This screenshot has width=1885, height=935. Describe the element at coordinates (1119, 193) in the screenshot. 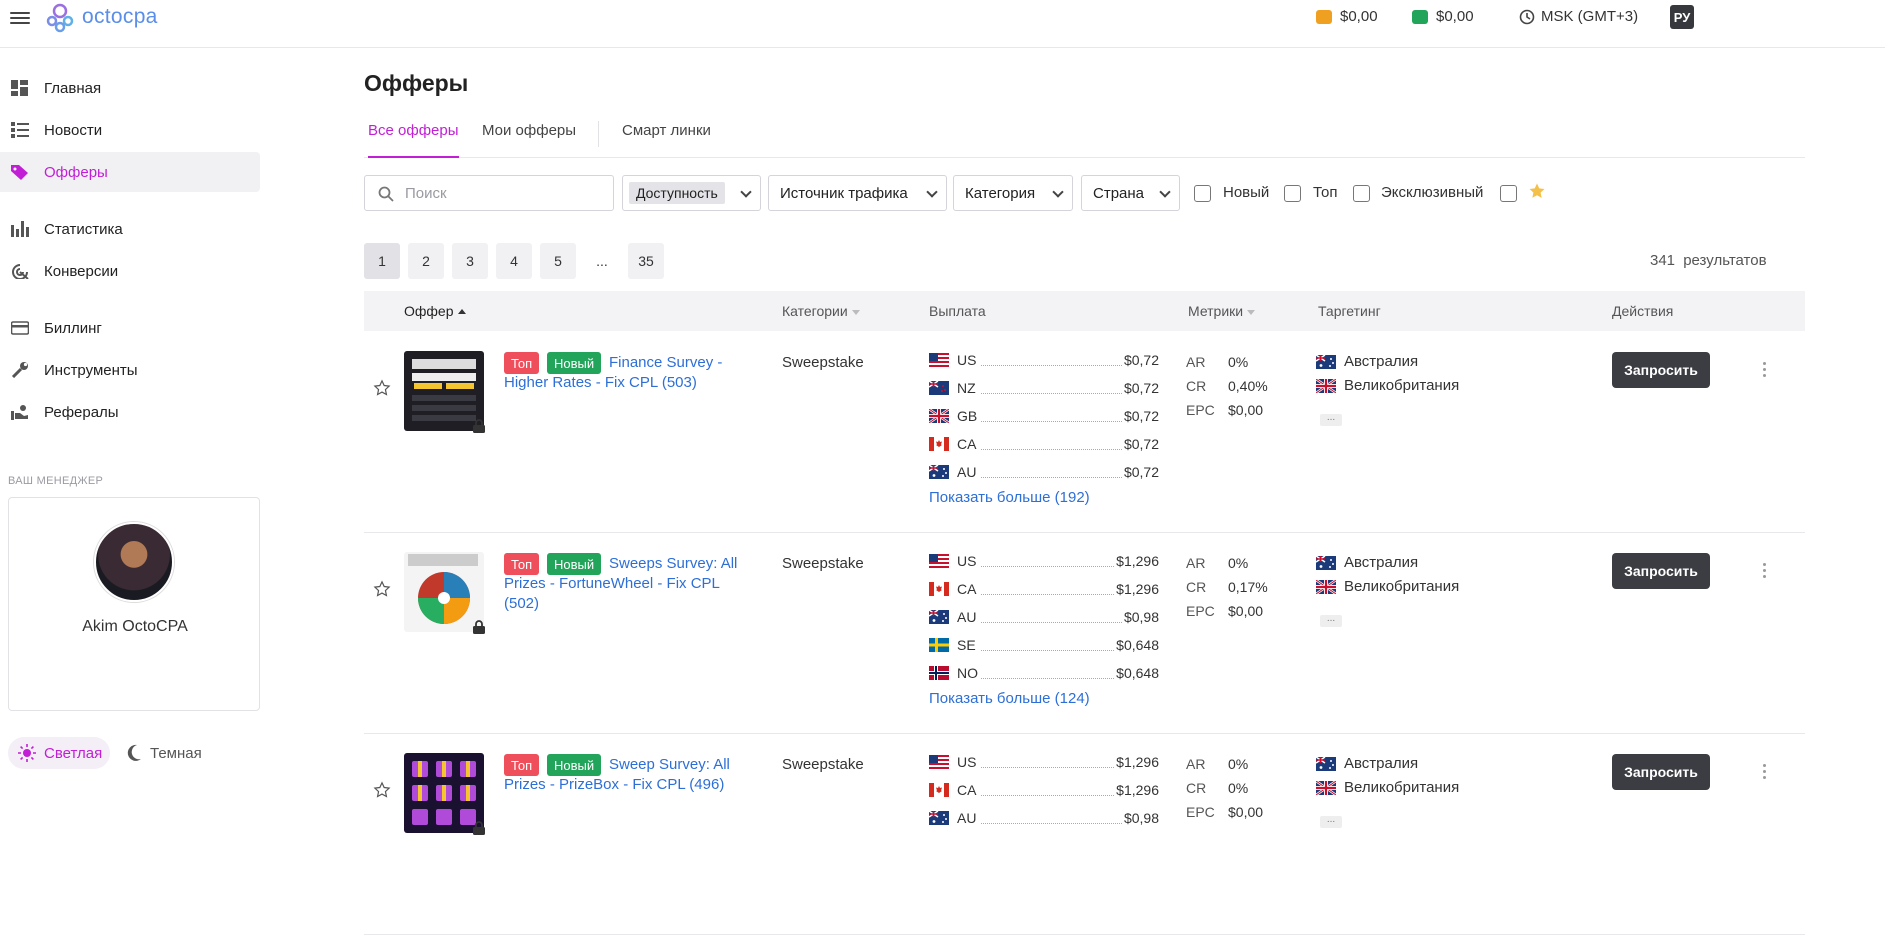

I see `country-label: Страна` at that location.